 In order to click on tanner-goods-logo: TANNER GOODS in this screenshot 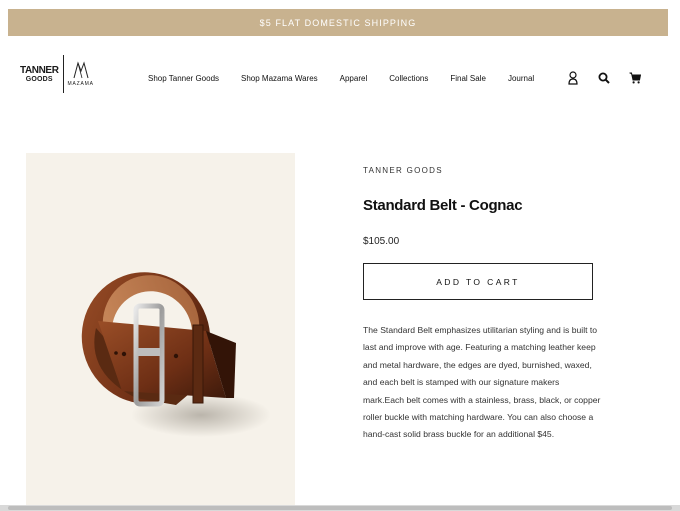, I will do `click(39, 73)`.